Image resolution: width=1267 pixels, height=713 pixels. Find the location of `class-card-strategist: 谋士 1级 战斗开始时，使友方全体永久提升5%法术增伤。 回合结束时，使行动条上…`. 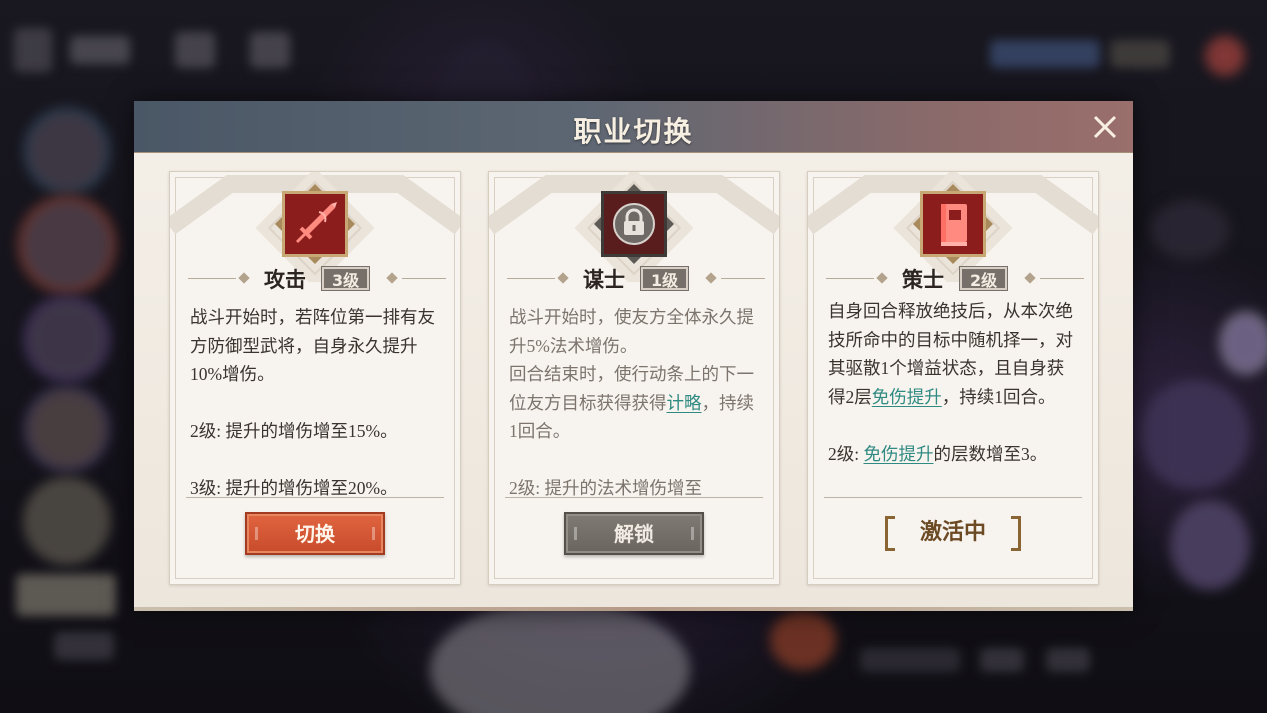

class-card-strategist: 谋士 1级 战斗开始时，使友方全体永久提升5%法术增伤。 回合结束时，使行动条上… is located at coordinates (634, 378).